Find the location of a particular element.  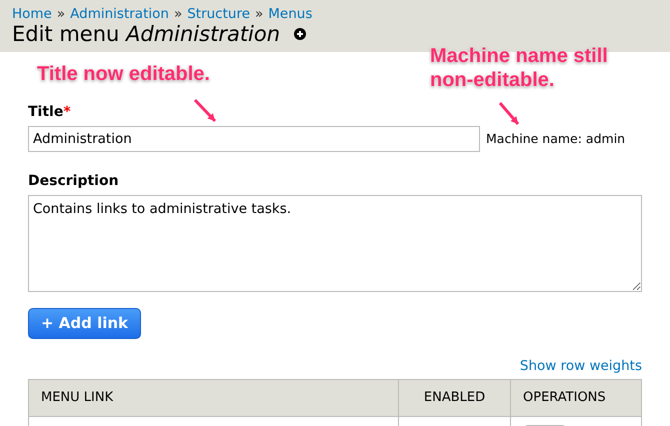

column-header: ENABLED is located at coordinates (454, 398).